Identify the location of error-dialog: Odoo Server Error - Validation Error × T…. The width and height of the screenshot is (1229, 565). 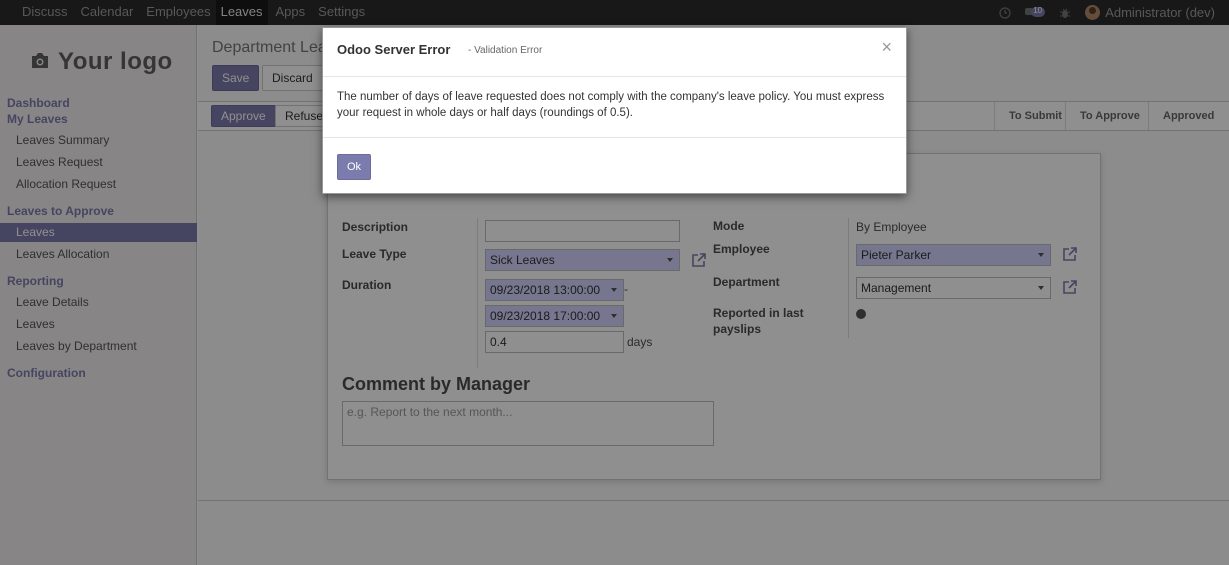
(614, 110).